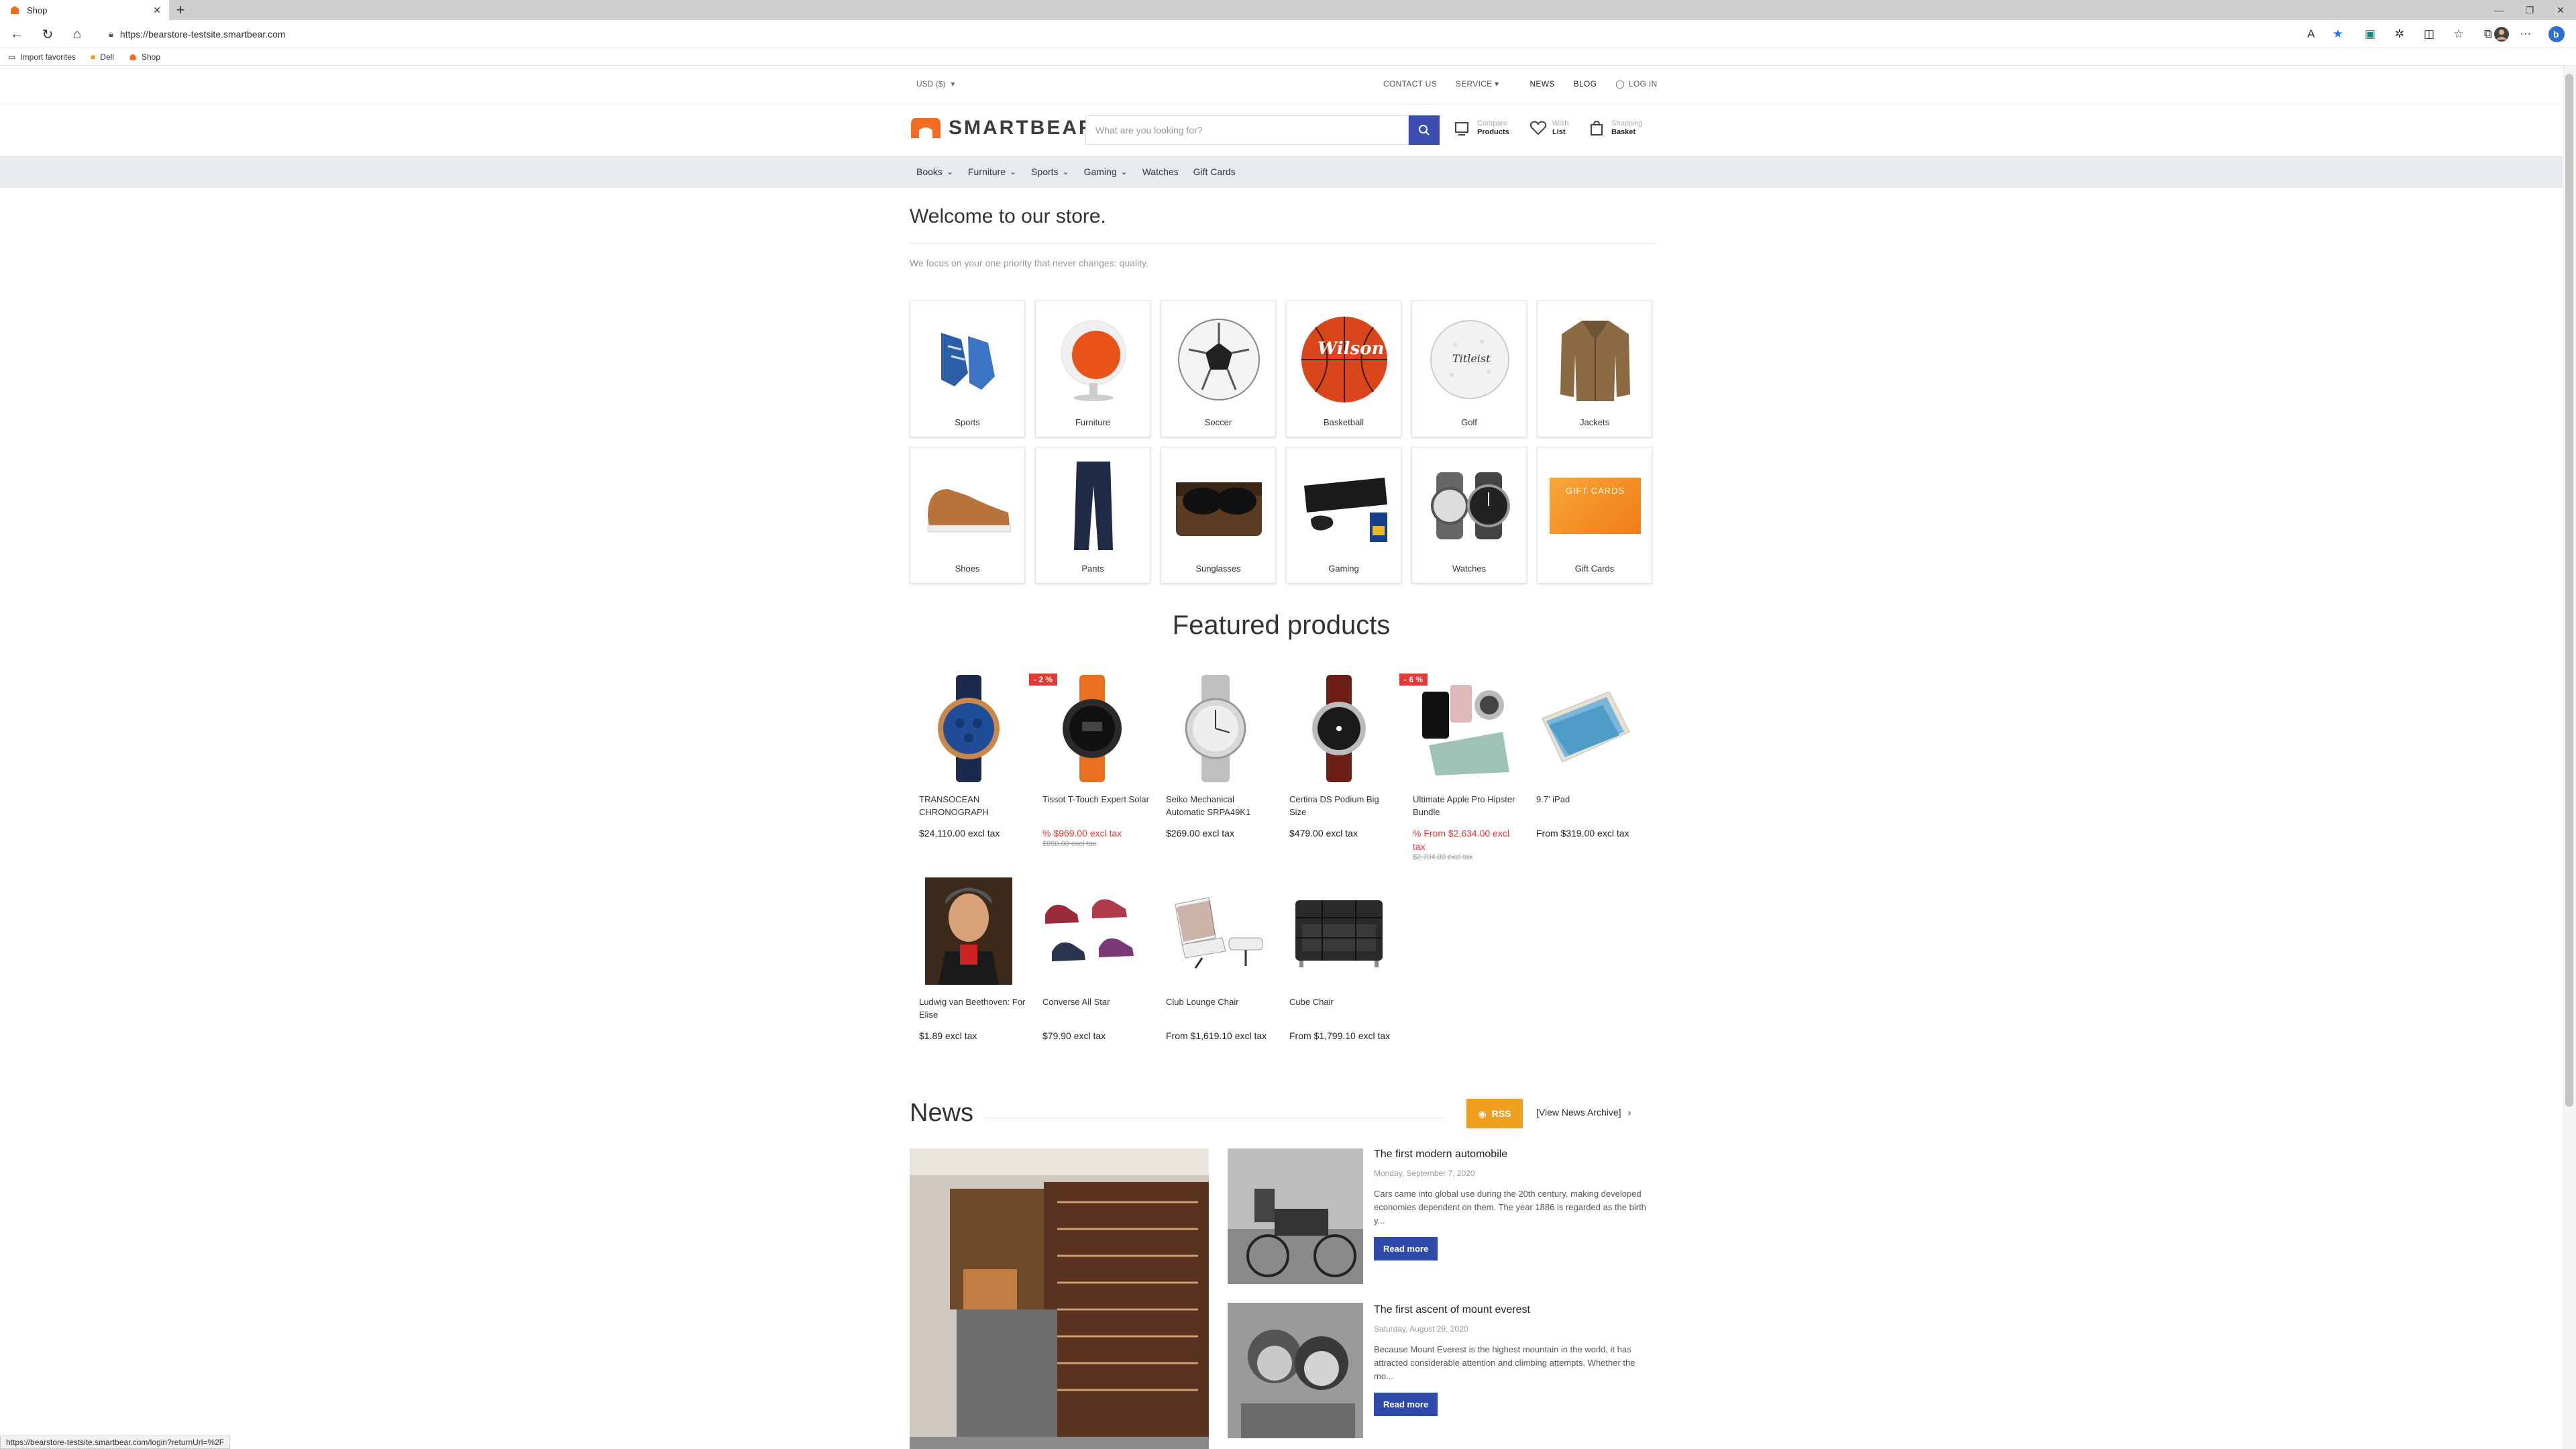  Describe the element at coordinates (1092, 1008) in the screenshot. I see `product-name: Converse All Star` at that location.